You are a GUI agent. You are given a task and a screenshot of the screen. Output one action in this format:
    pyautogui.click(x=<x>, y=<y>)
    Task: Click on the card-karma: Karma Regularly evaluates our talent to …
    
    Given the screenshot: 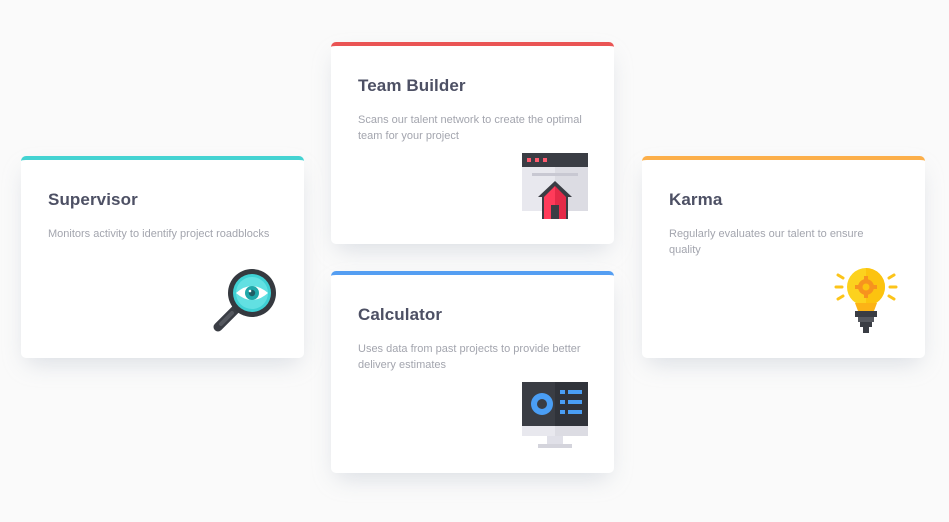 What is the action you would take?
    pyautogui.click(x=783, y=257)
    